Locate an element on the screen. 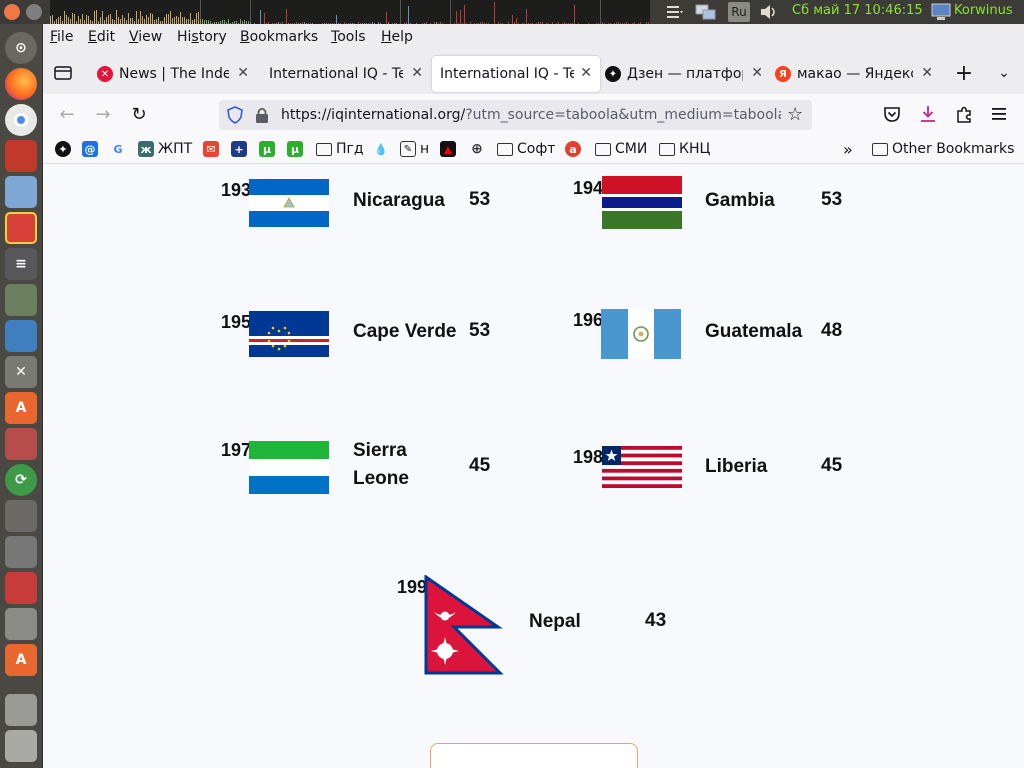 Image resolution: width=1024 pixels, height=768 pixels. pocket-icon is located at coordinates (892, 114).